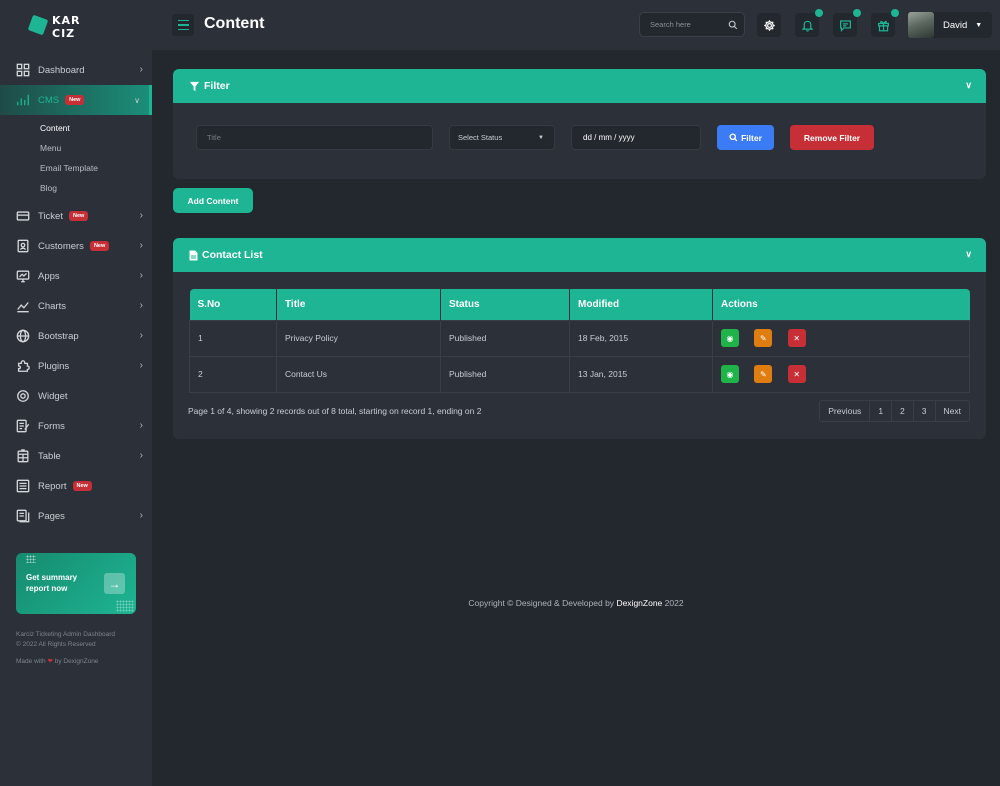  What do you see at coordinates (76, 366) in the screenshot?
I see `sidebar-item-plugins: Plugins ›` at bounding box center [76, 366].